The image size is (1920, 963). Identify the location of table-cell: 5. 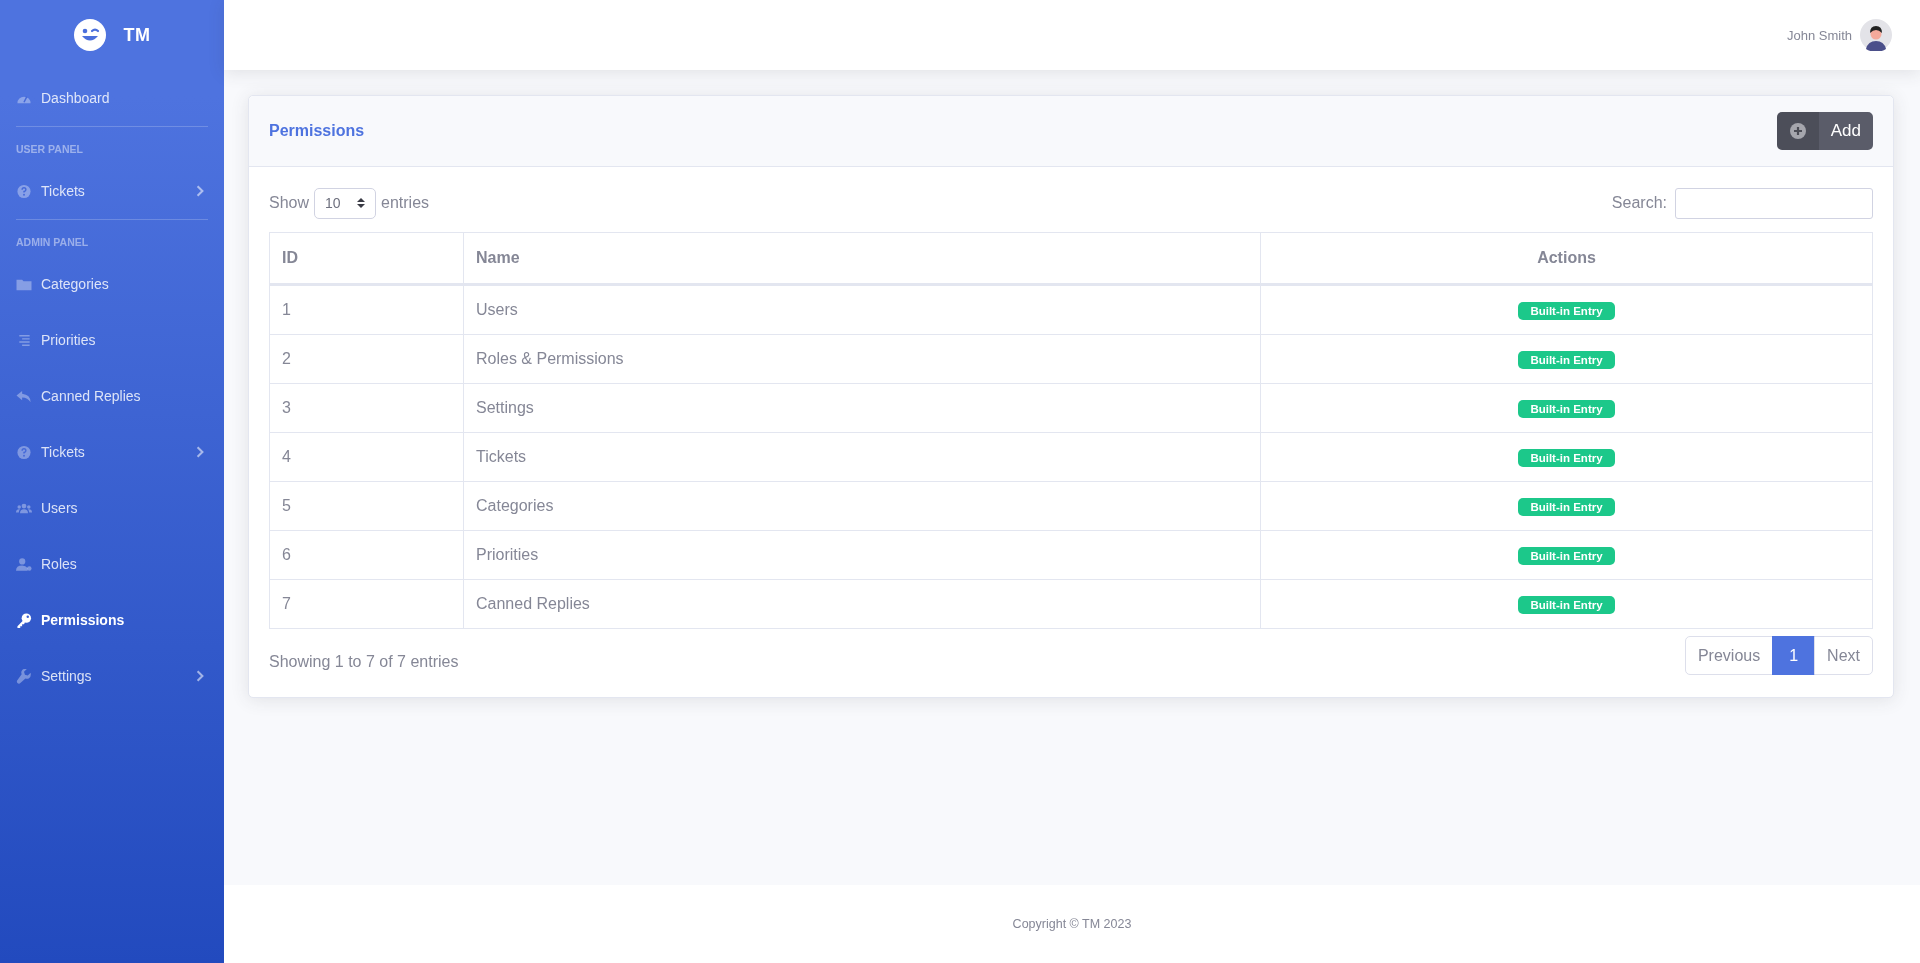
(366, 506).